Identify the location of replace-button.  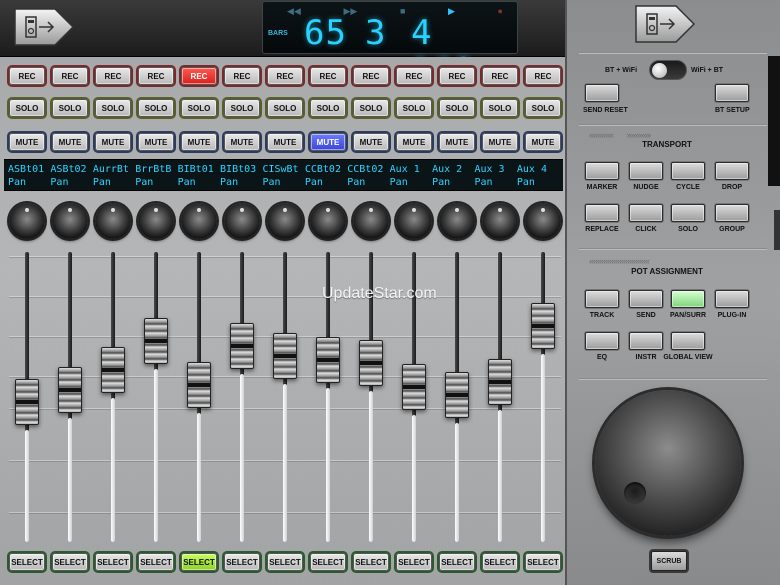
(602, 213).